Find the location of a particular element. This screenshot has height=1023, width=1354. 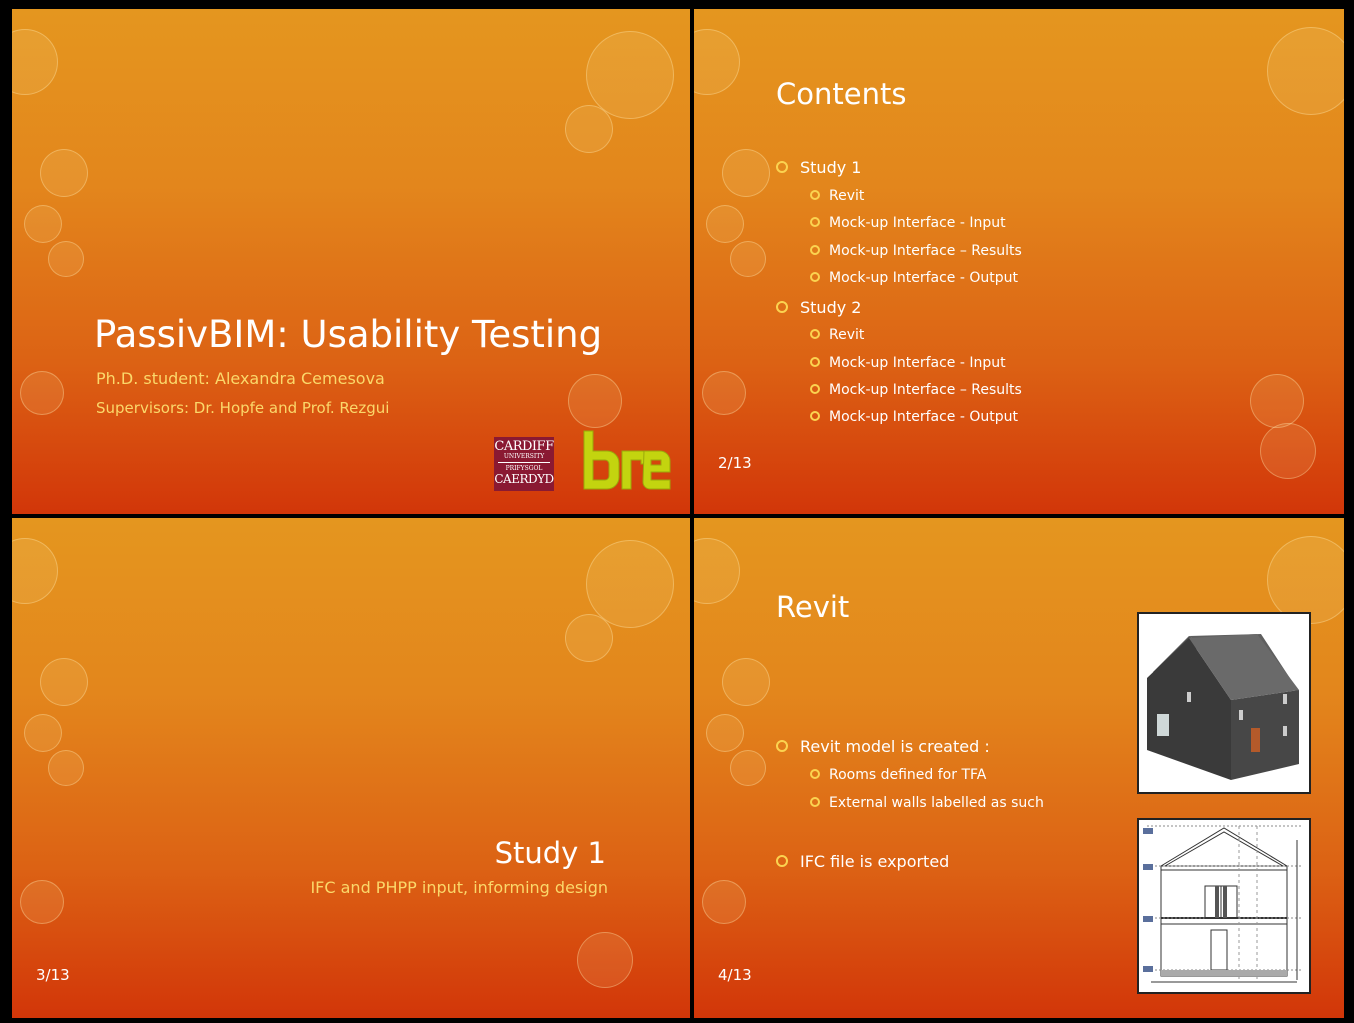

house-3d-model-image is located at coordinates (1224, 703).